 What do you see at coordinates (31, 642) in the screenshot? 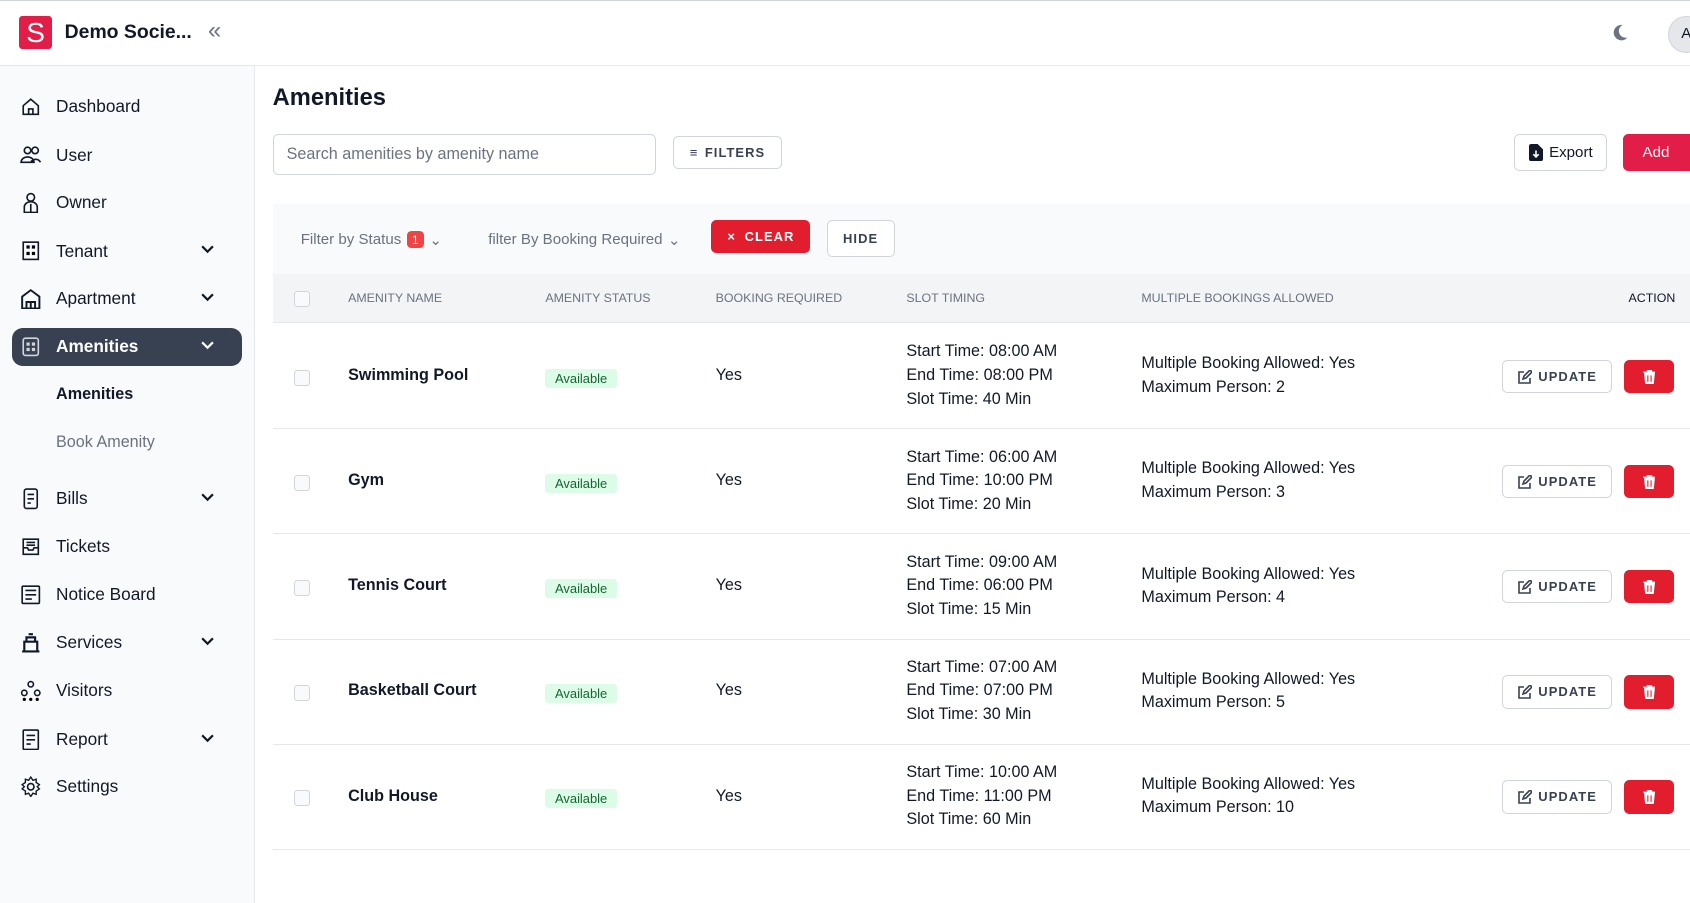
I see `services-icon` at bounding box center [31, 642].